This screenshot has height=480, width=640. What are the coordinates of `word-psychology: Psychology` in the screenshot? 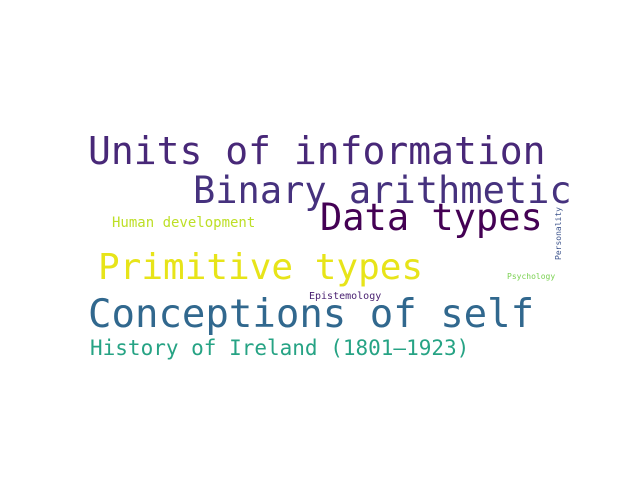 It's located at (531, 276).